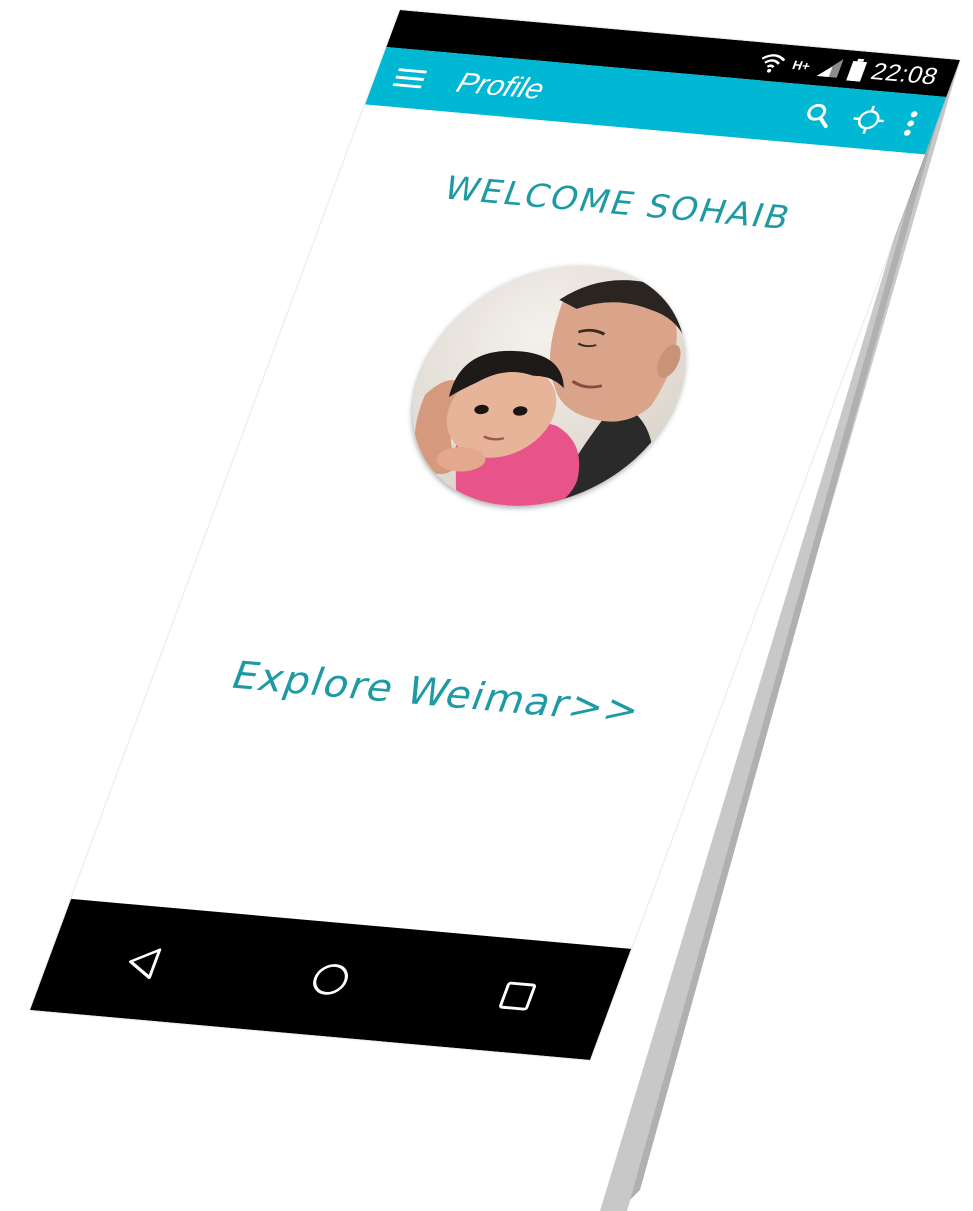  I want to click on overflow-menu-icon, so click(911, 123).